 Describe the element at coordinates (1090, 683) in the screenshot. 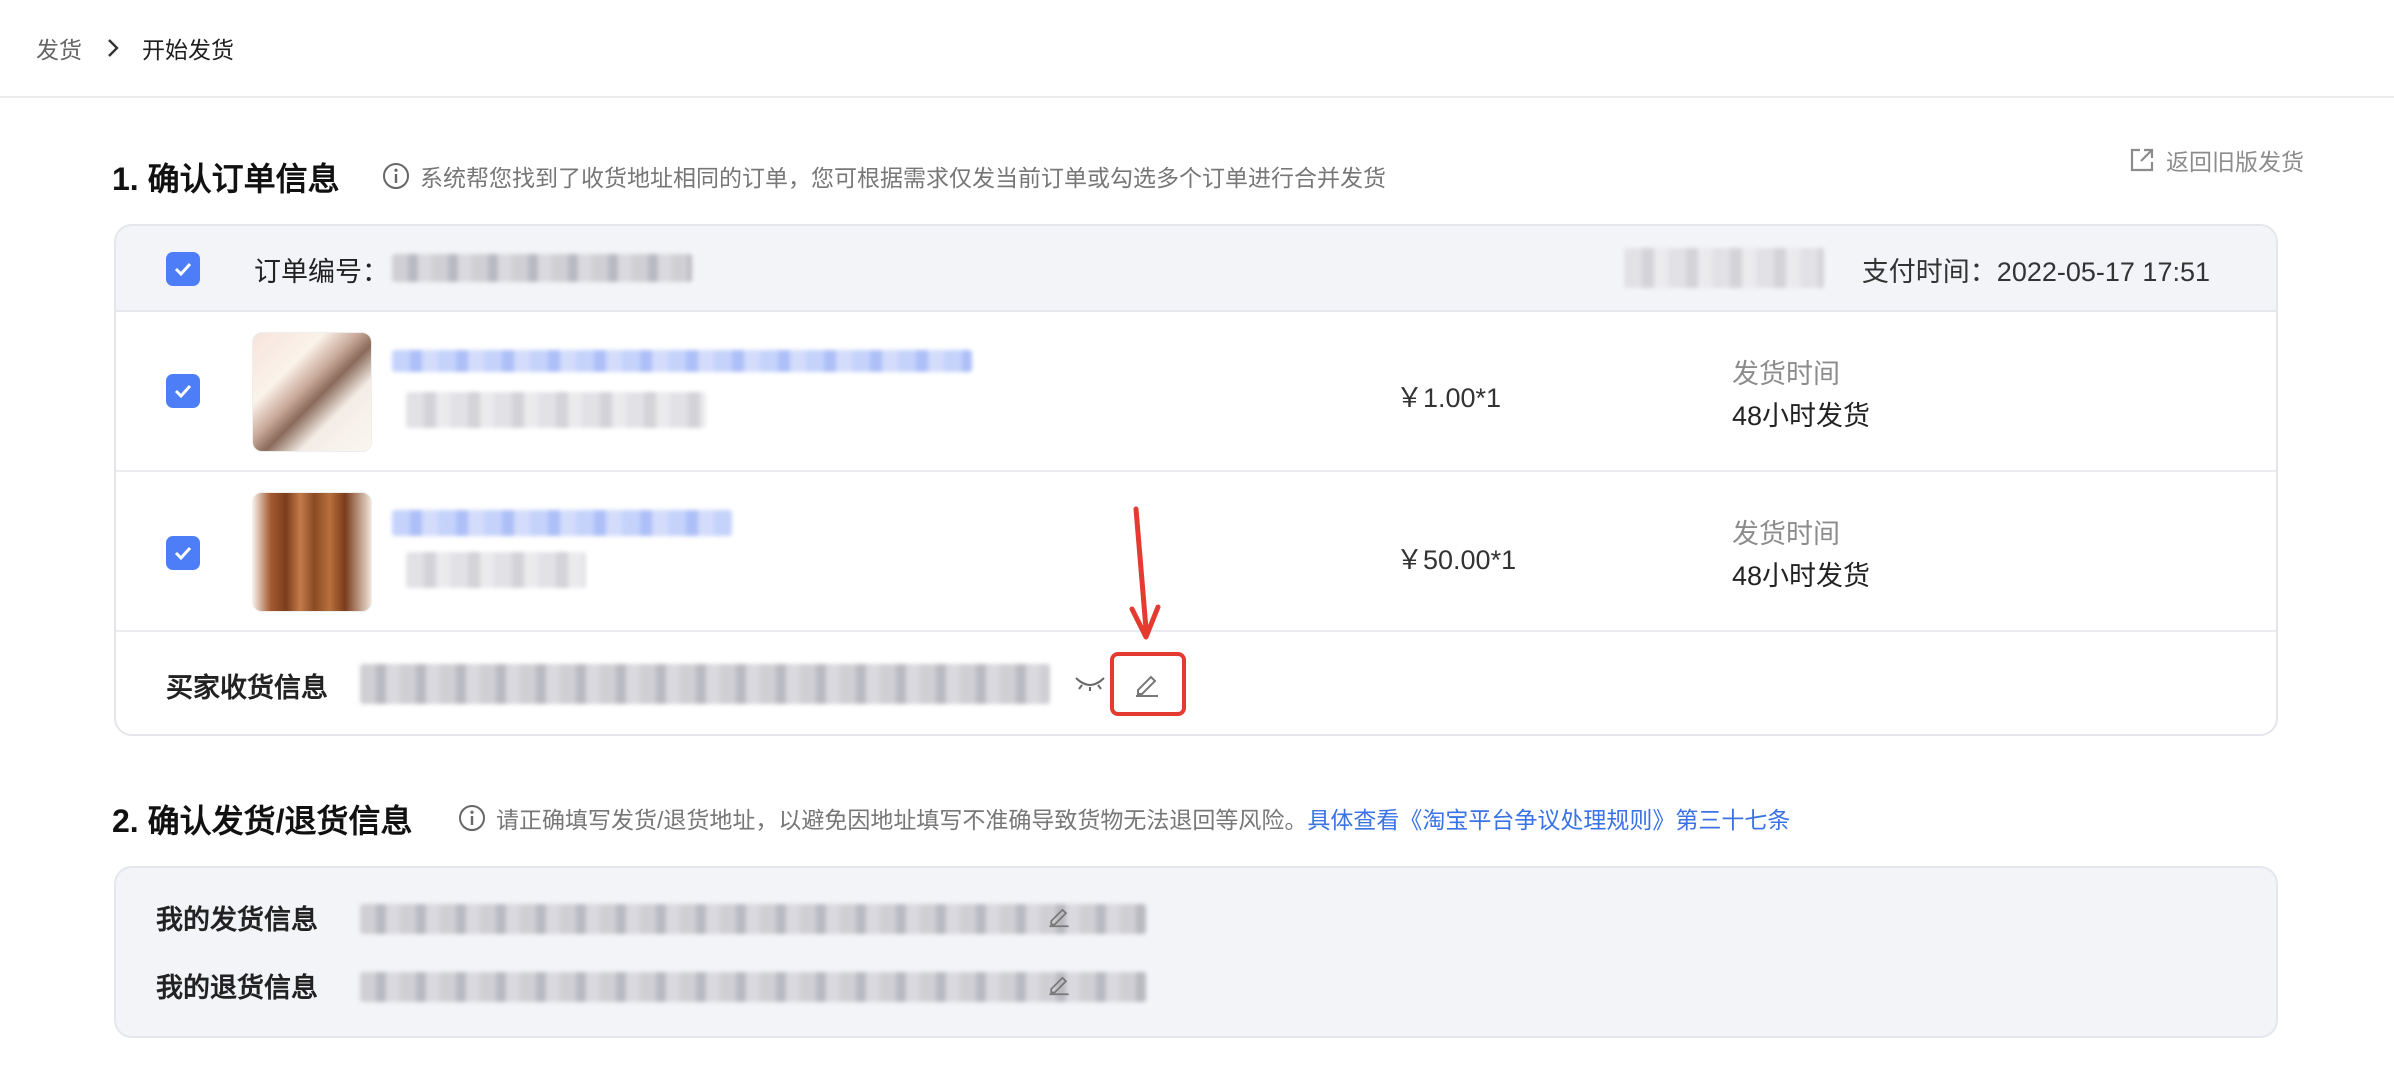

I see `eye-closed-icon` at that location.